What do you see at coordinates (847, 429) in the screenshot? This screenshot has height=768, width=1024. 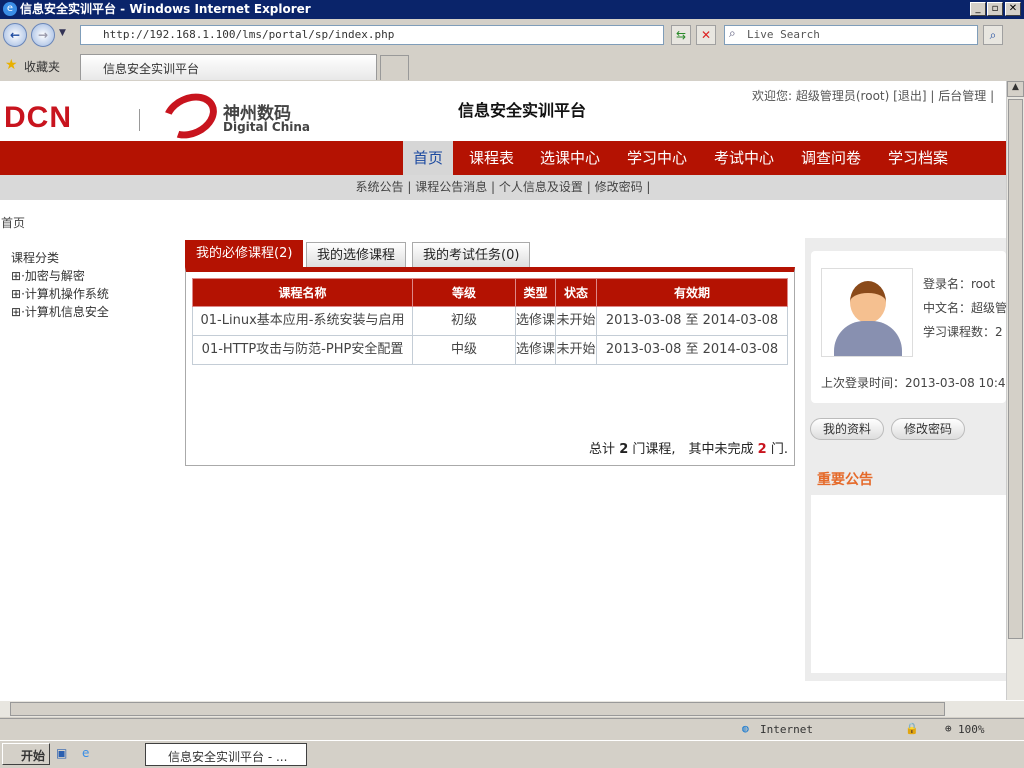 I see `my-profile-button: 我的资料` at bounding box center [847, 429].